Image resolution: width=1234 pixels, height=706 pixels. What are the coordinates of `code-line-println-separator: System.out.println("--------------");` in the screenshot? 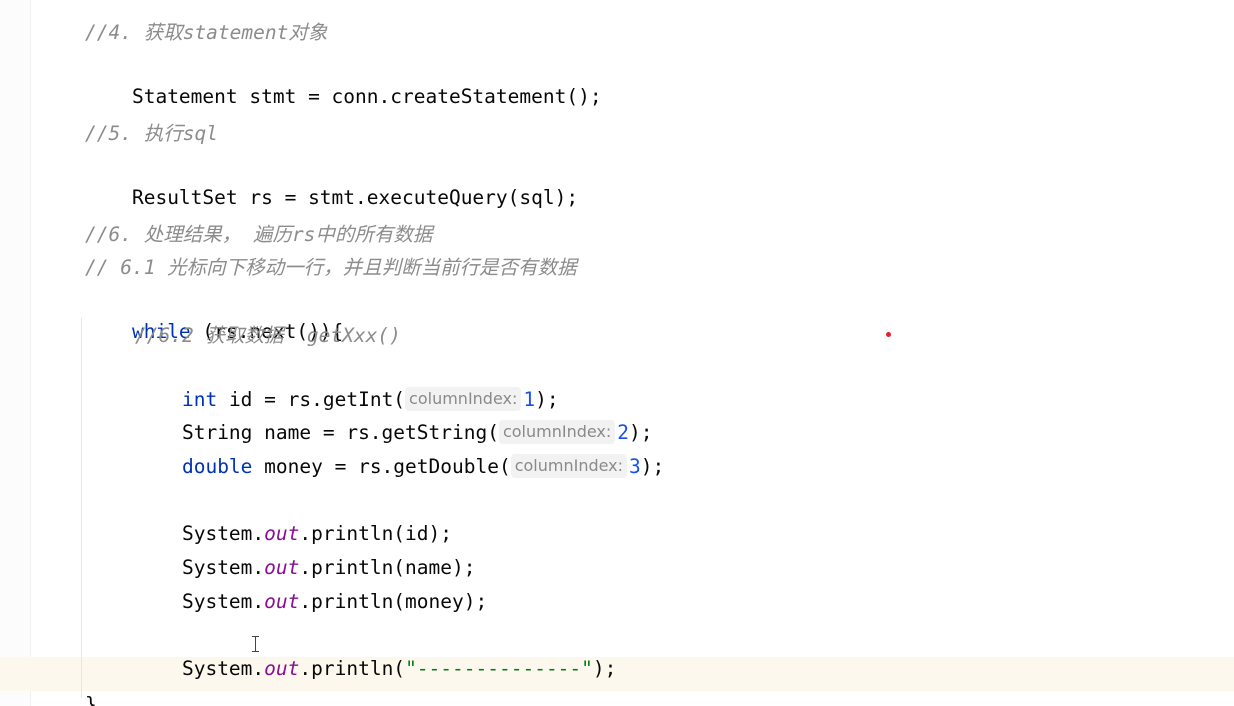 It's located at (375, 652).